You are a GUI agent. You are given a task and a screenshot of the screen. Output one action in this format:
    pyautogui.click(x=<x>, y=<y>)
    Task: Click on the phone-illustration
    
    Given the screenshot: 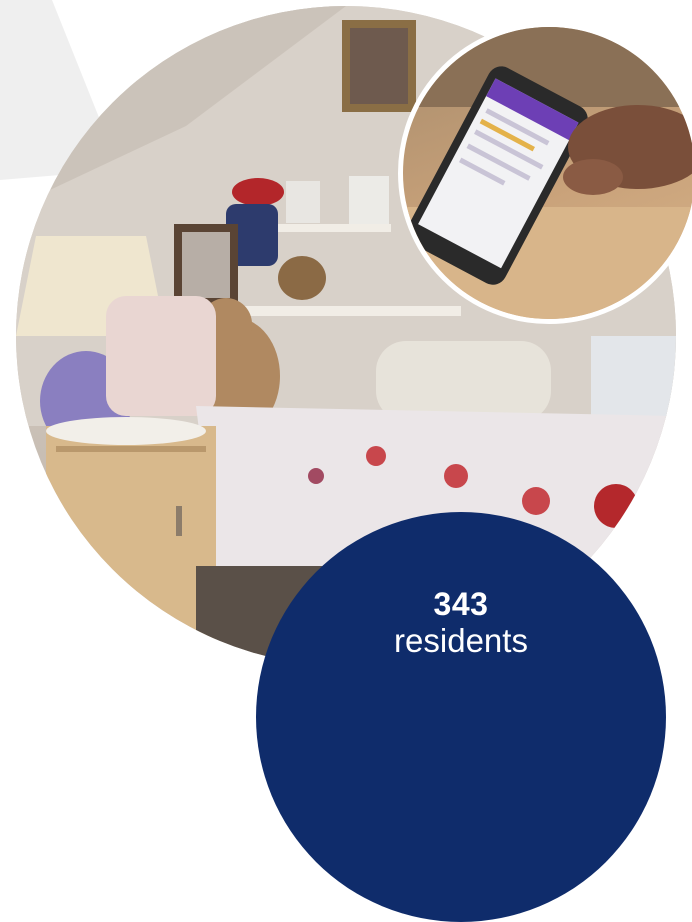 What is the action you would take?
    pyautogui.click(x=547, y=173)
    